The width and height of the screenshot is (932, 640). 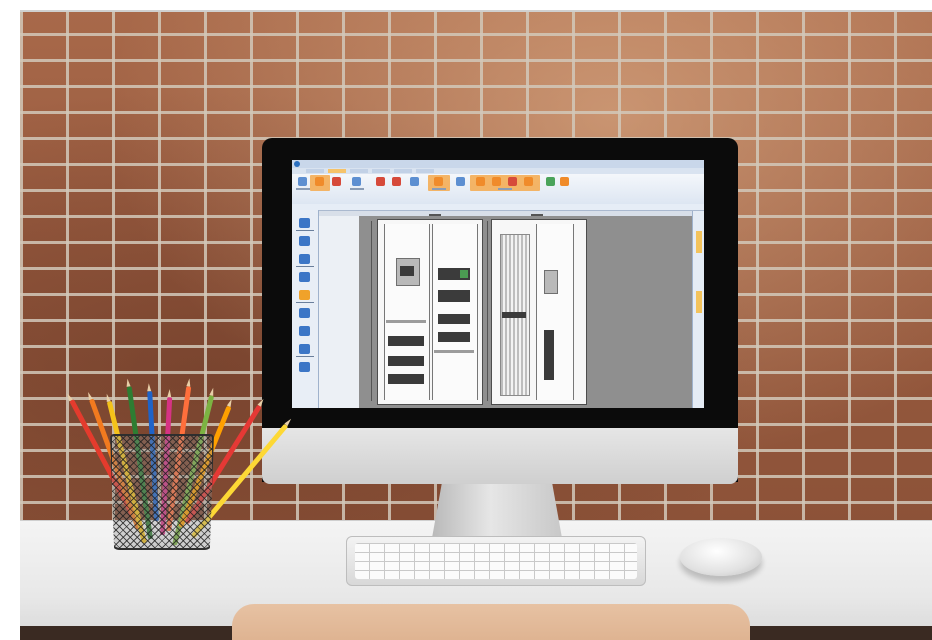 What do you see at coordinates (551, 282) in the screenshot?
I see `terminal-block` at bounding box center [551, 282].